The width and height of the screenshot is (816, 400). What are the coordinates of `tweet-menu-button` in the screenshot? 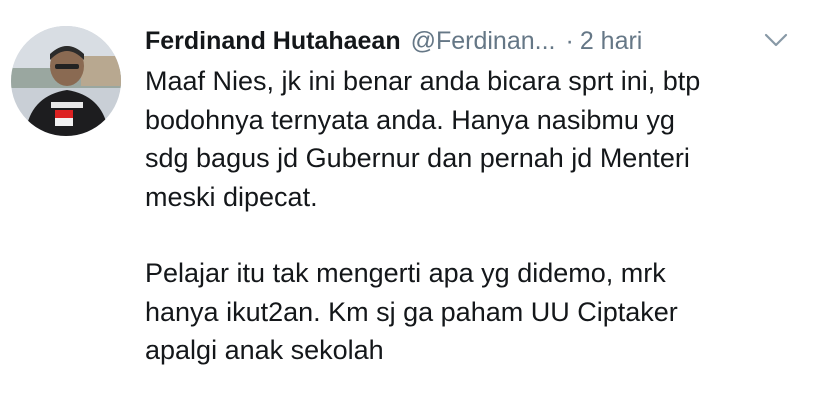 It's located at (776, 40).